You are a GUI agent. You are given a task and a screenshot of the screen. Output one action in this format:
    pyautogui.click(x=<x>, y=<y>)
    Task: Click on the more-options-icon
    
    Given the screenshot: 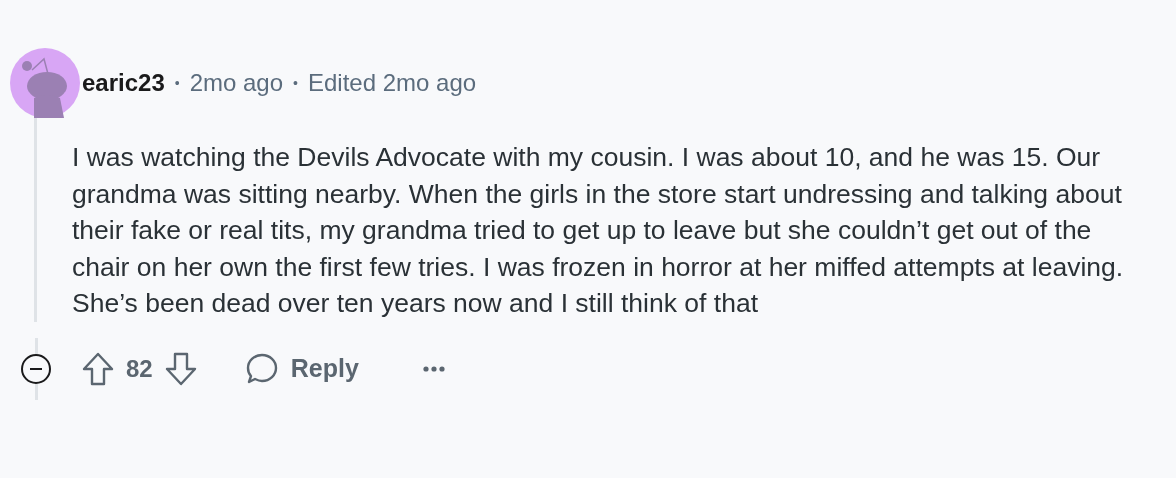 What is the action you would take?
    pyautogui.click(x=433, y=368)
    